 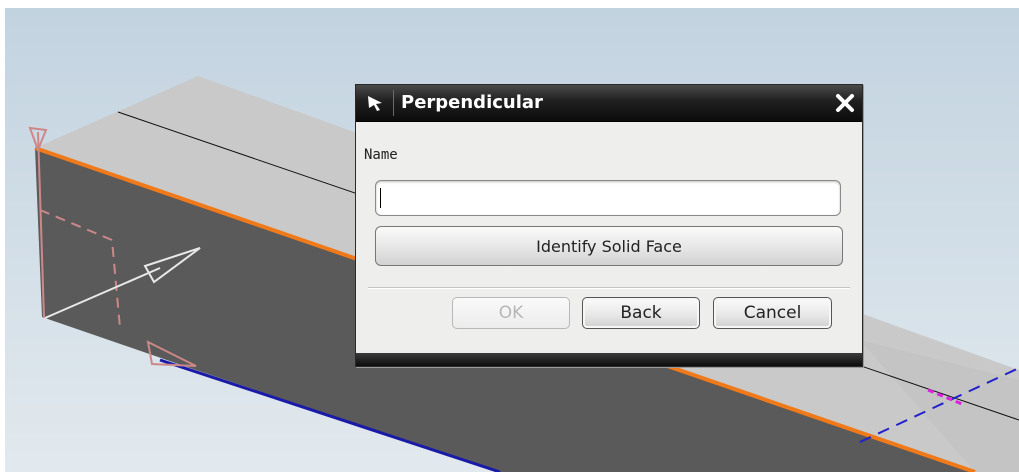 I want to click on name-label: Name, so click(x=381, y=155).